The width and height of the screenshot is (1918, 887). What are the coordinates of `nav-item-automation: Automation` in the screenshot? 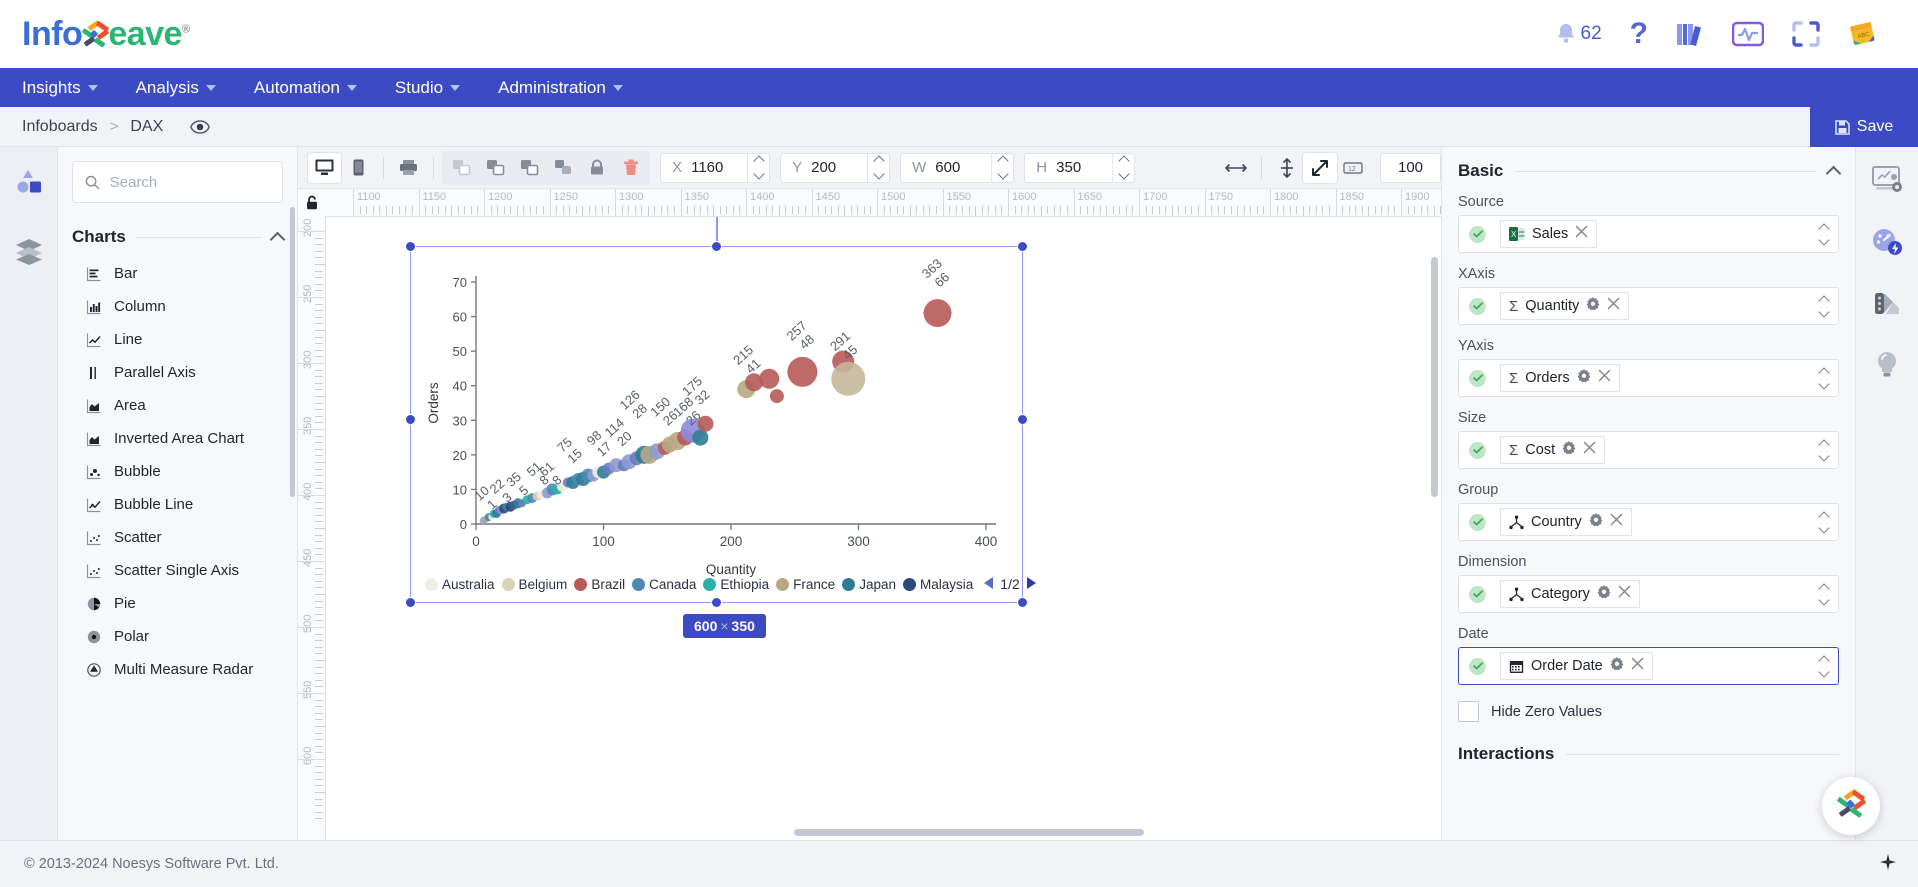 It's located at (305, 88).